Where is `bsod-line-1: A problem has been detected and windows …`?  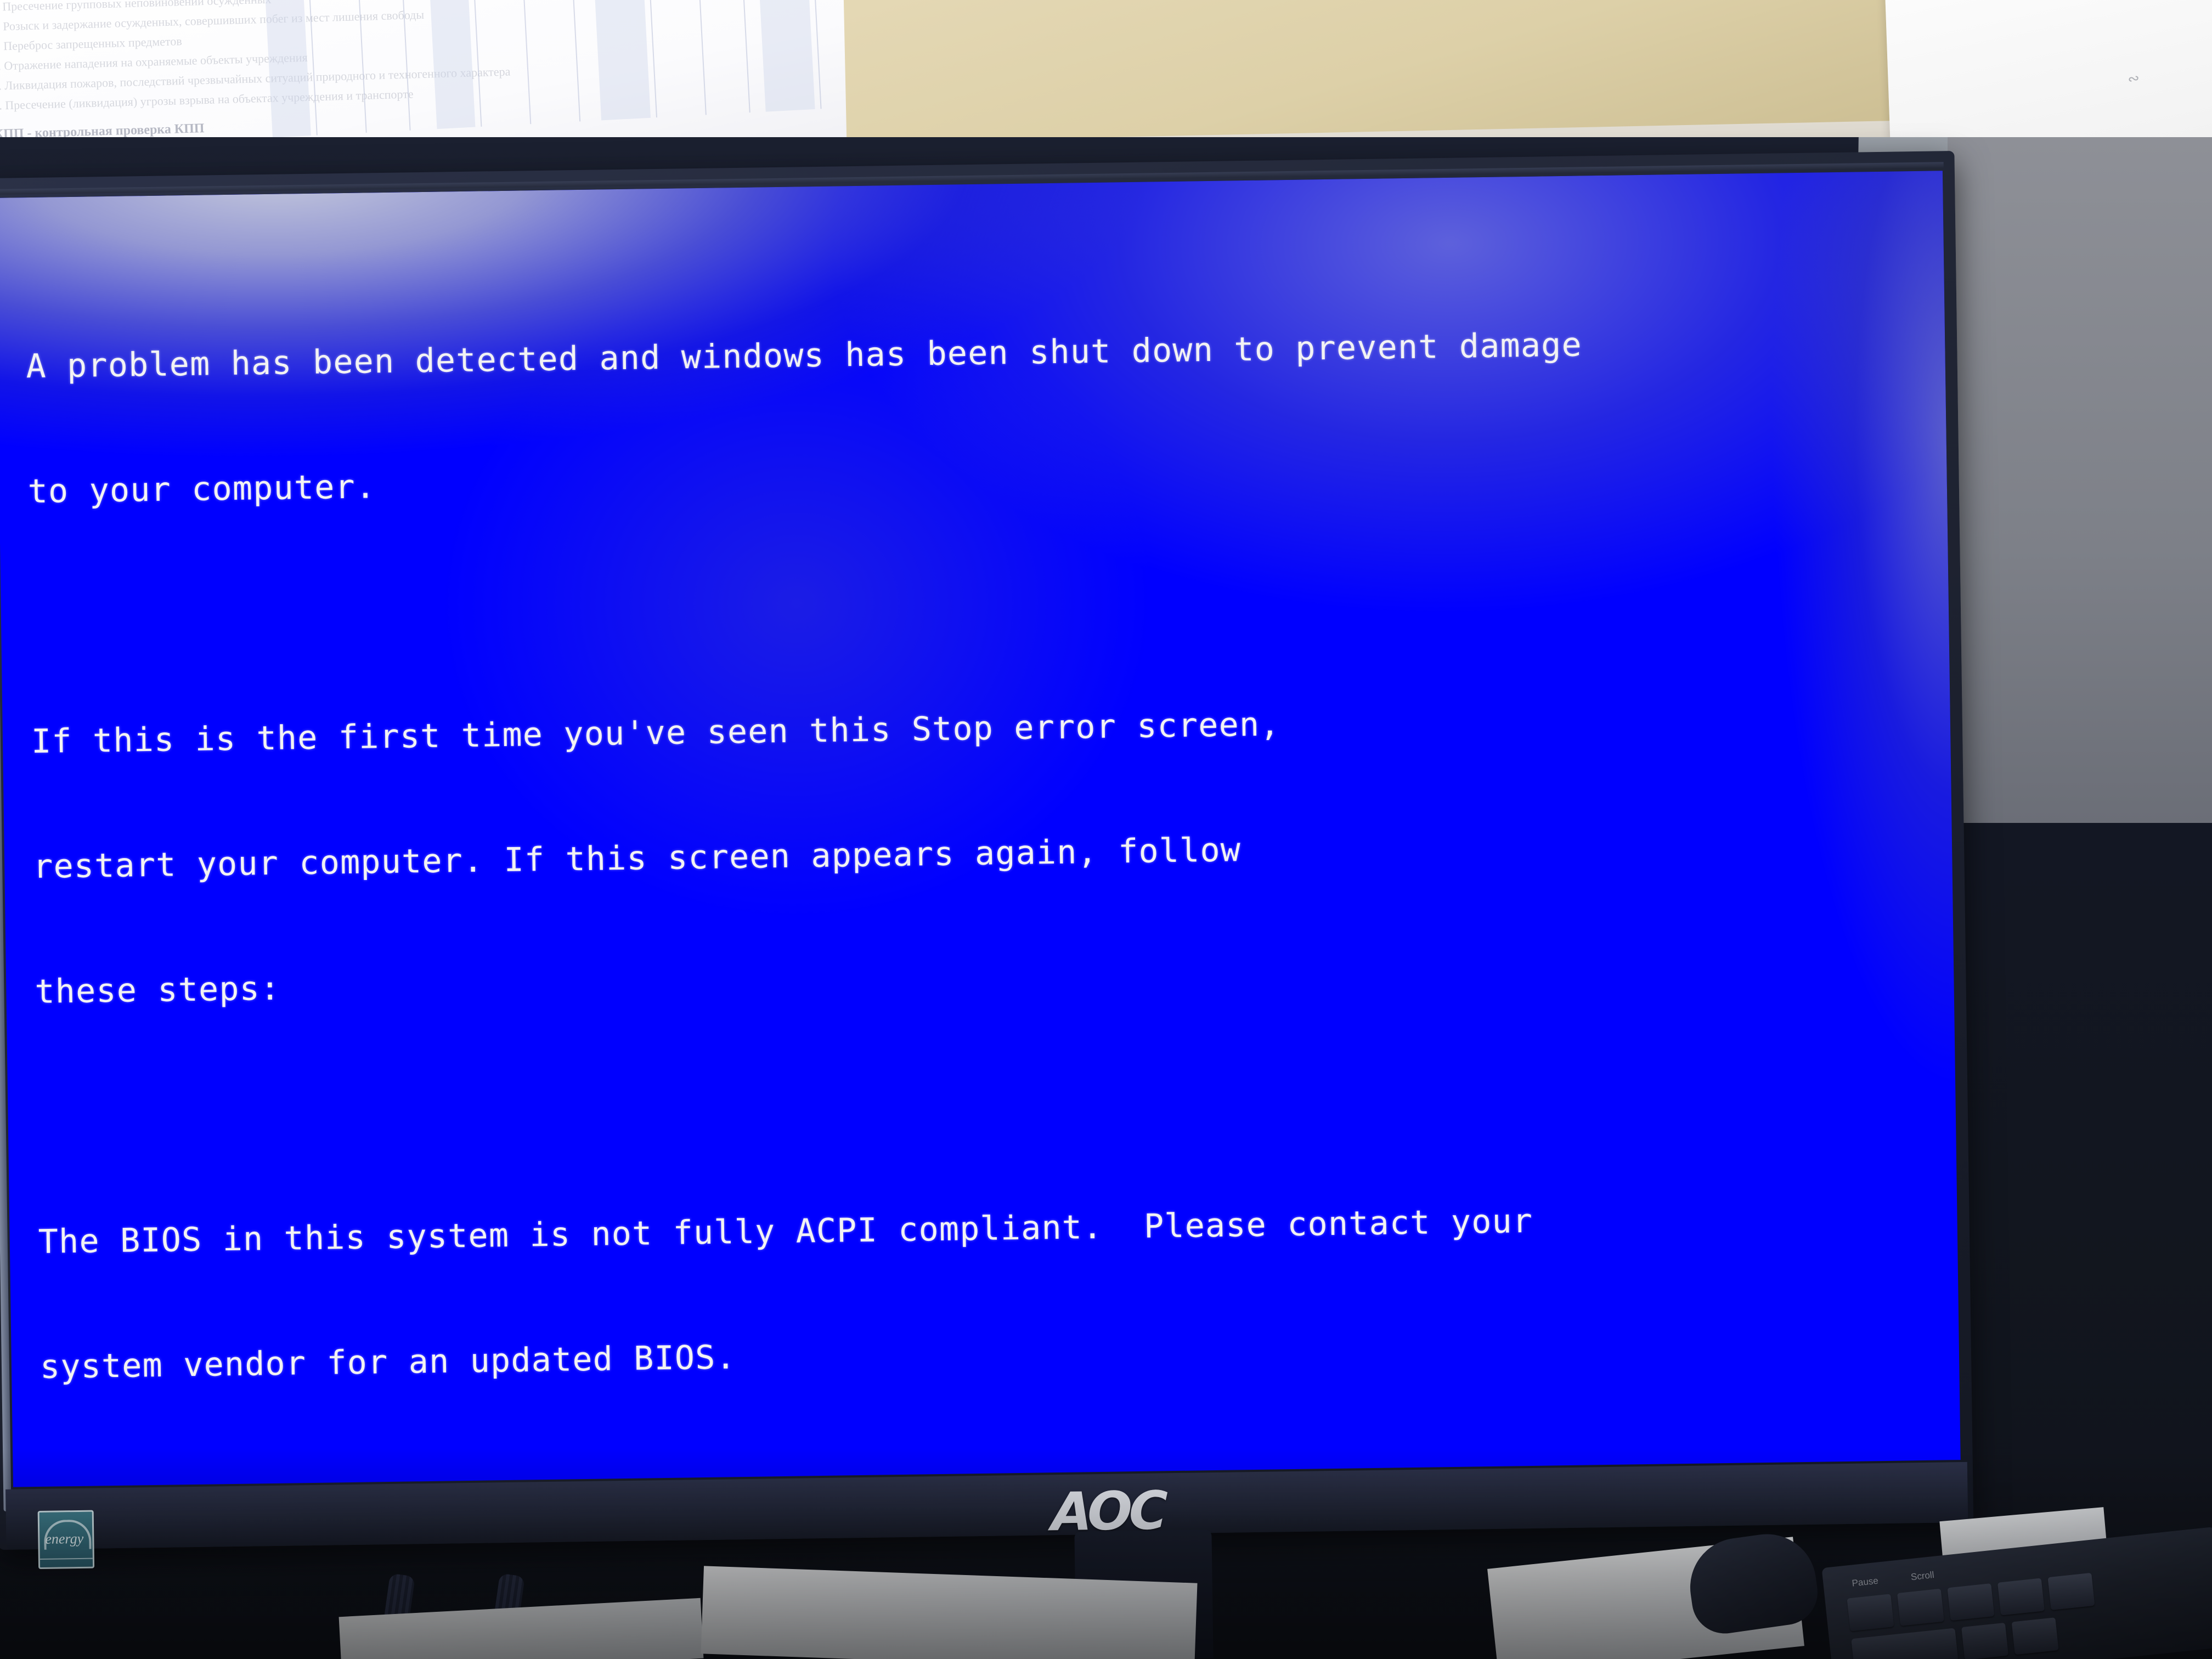
bsod-line-1: A problem has been detected and windows … is located at coordinates (804, 356).